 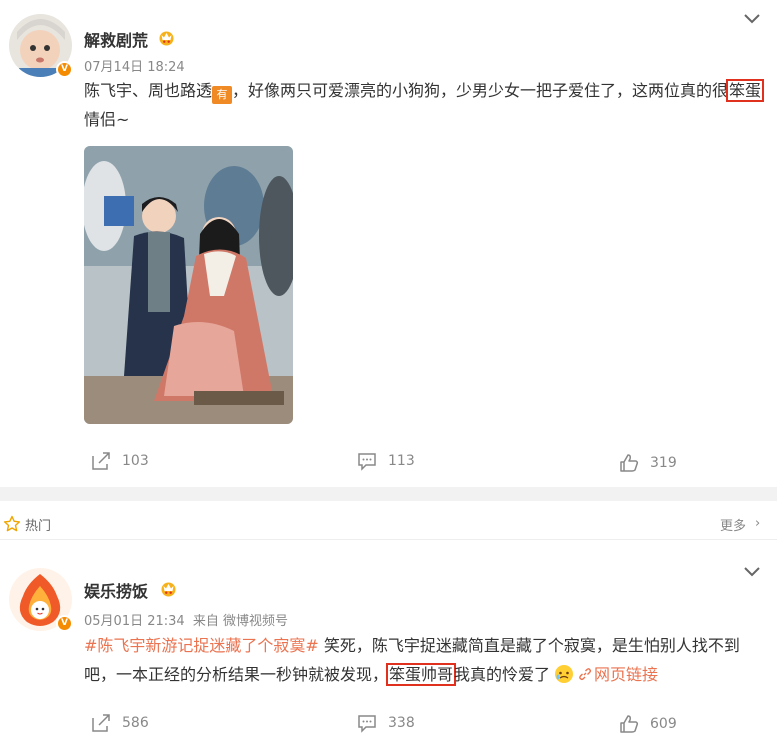 I want to click on post-meta: 07月14日 18:24, so click(x=136, y=65).